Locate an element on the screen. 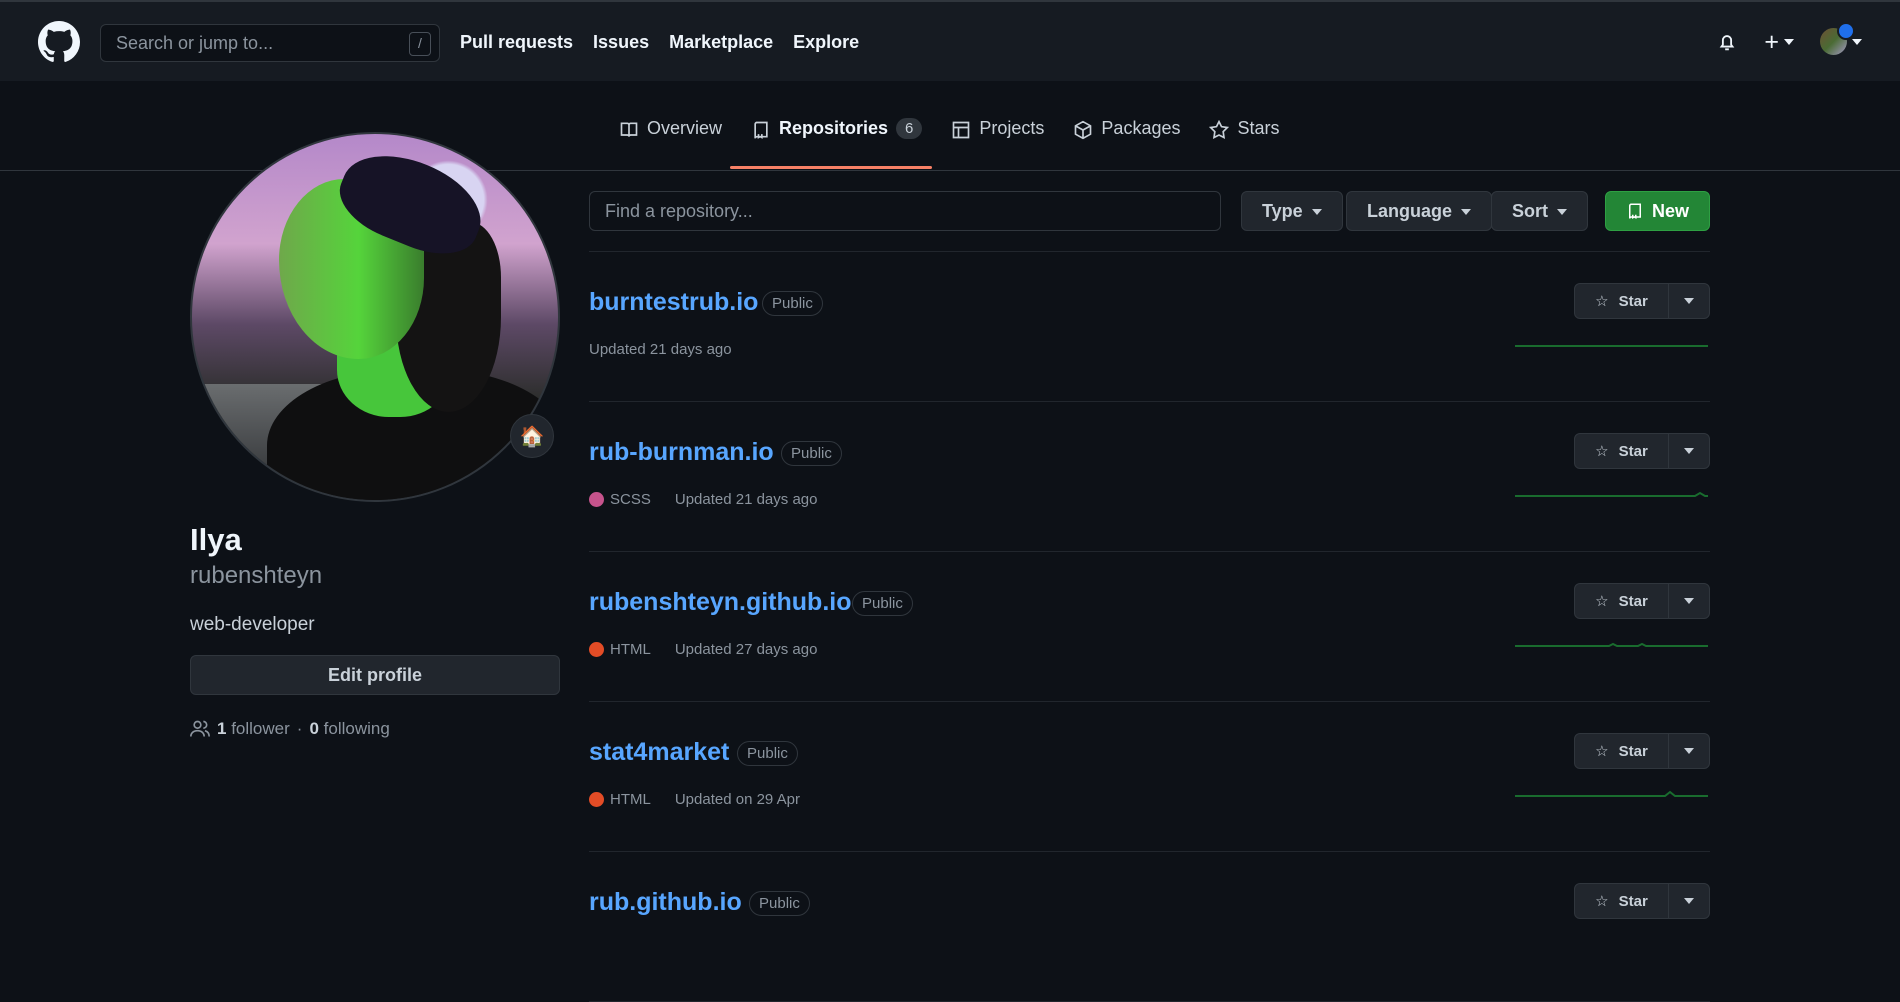 Image resolution: width=1900 pixels, height=1002 pixels. user-avatar is located at coordinates (1837, 38).